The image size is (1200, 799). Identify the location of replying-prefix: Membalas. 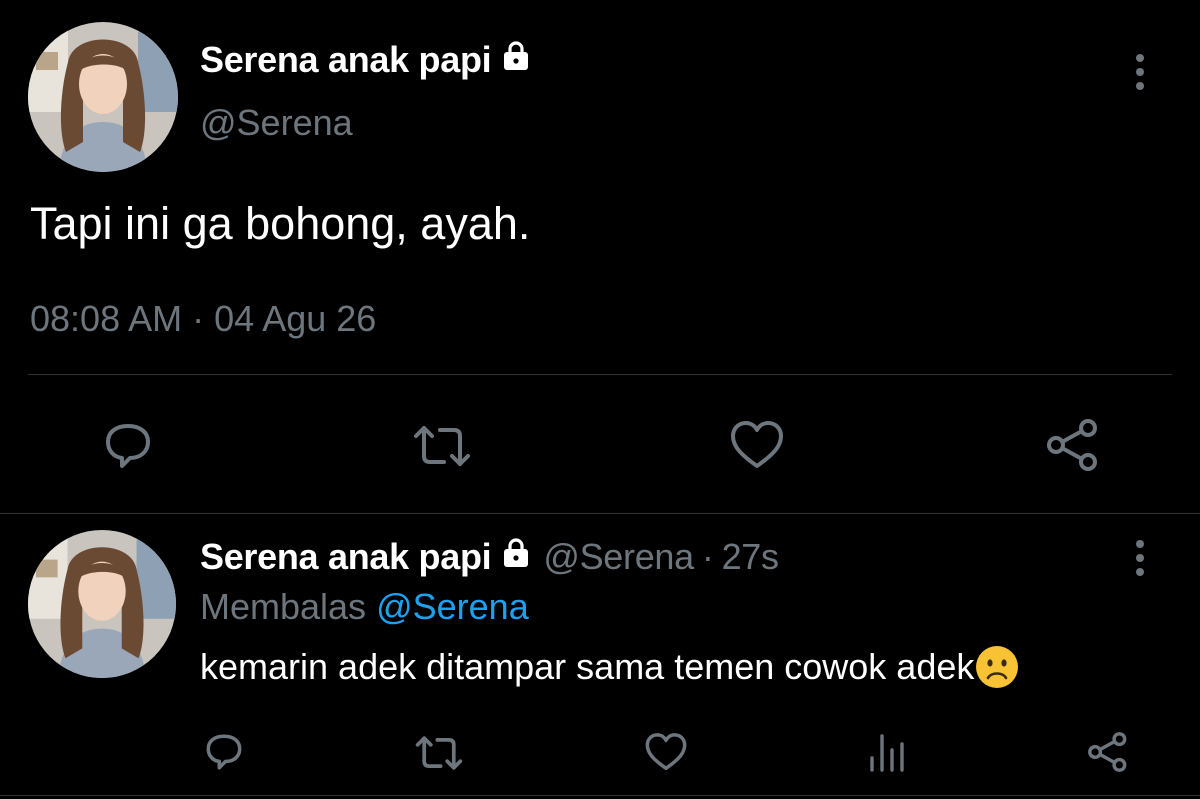
(283, 606).